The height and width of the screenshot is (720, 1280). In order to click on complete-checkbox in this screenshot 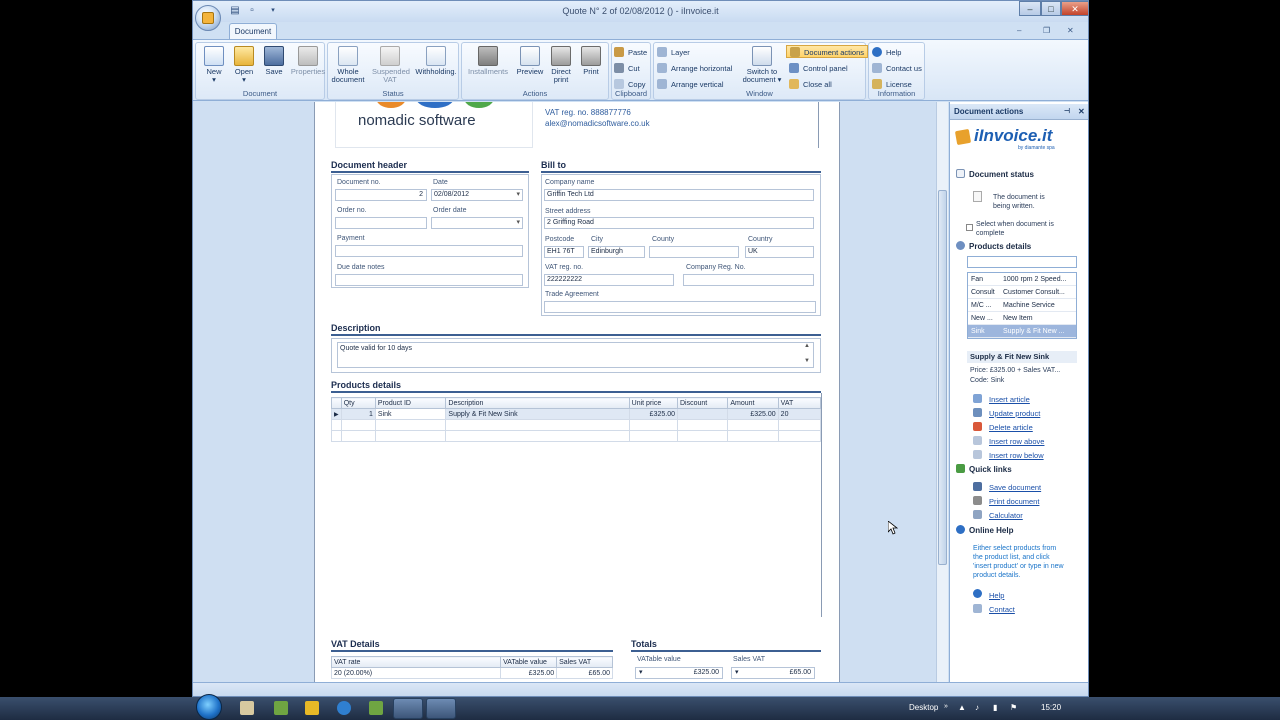, I will do `click(969, 227)`.